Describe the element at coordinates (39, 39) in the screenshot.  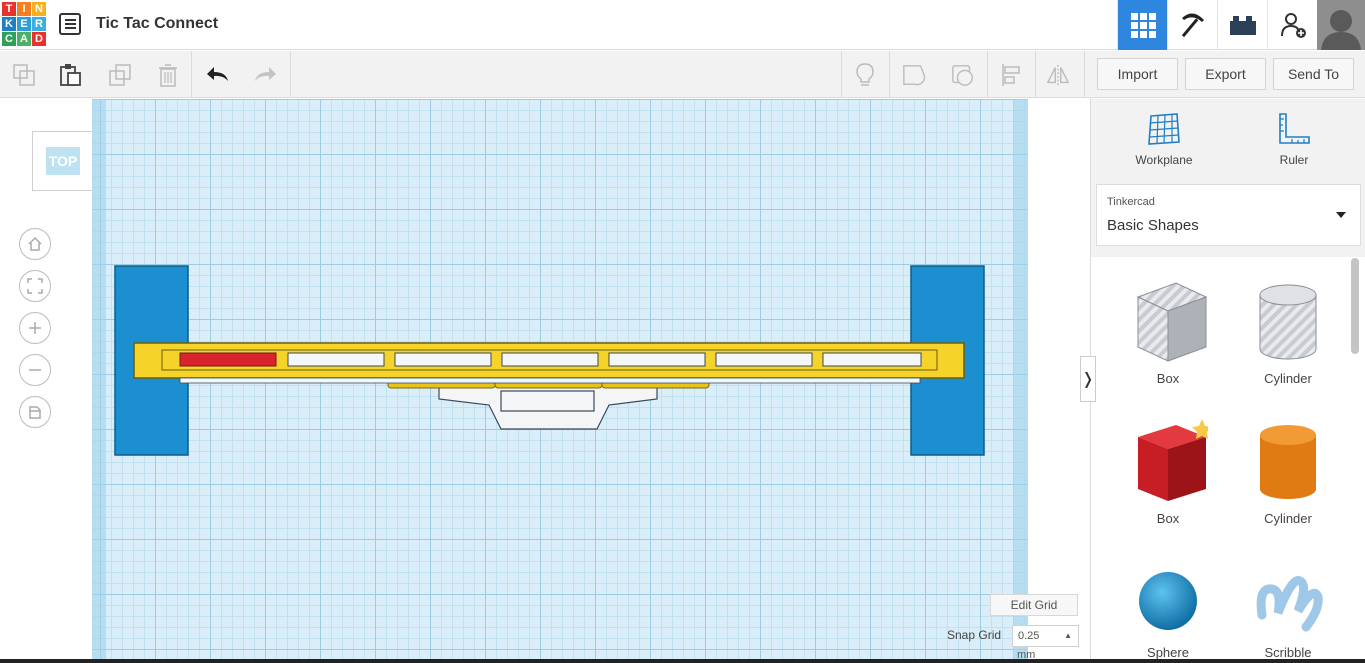
I see `logo-letter: D` at that location.